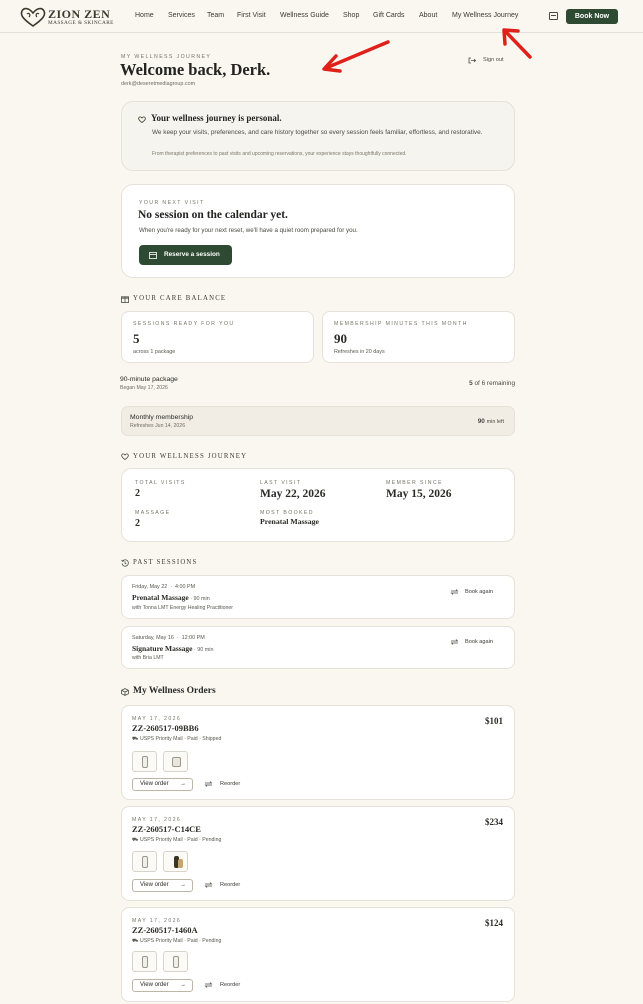  Describe the element at coordinates (251, 15) in the screenshot. I see `nav-first-visit: First Visit` at that location.